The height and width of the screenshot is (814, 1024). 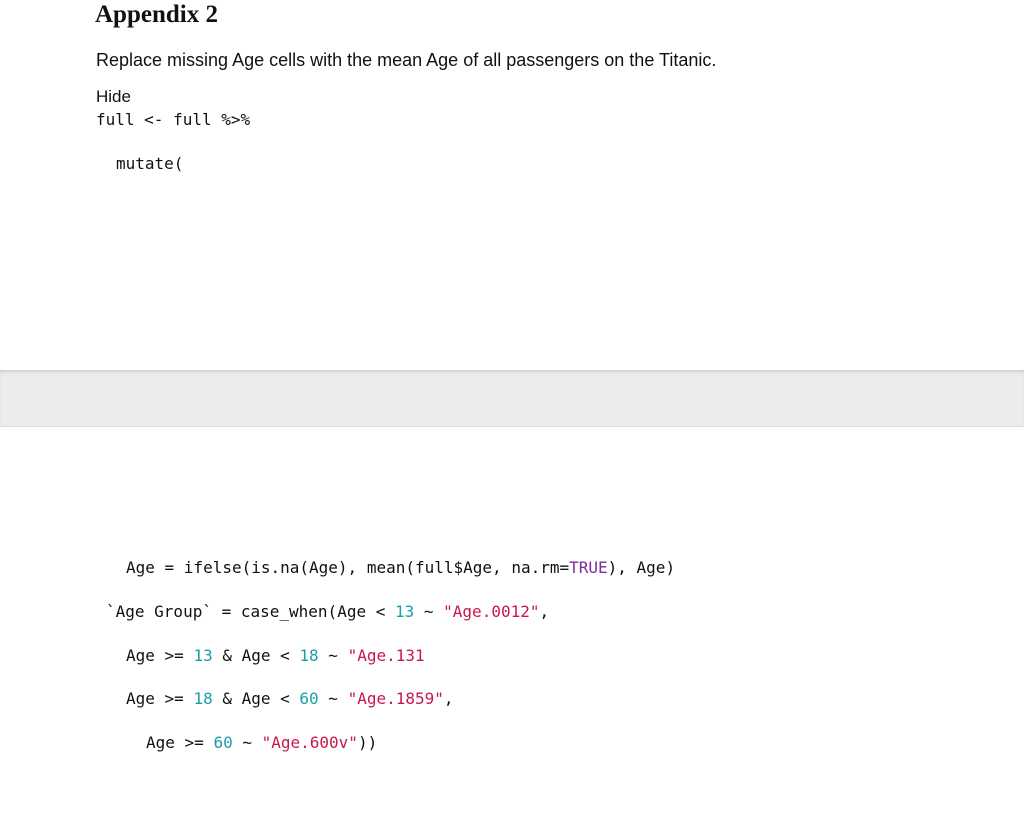 I want to click on code-string: "Age.1859", so click(x=395, y=698).